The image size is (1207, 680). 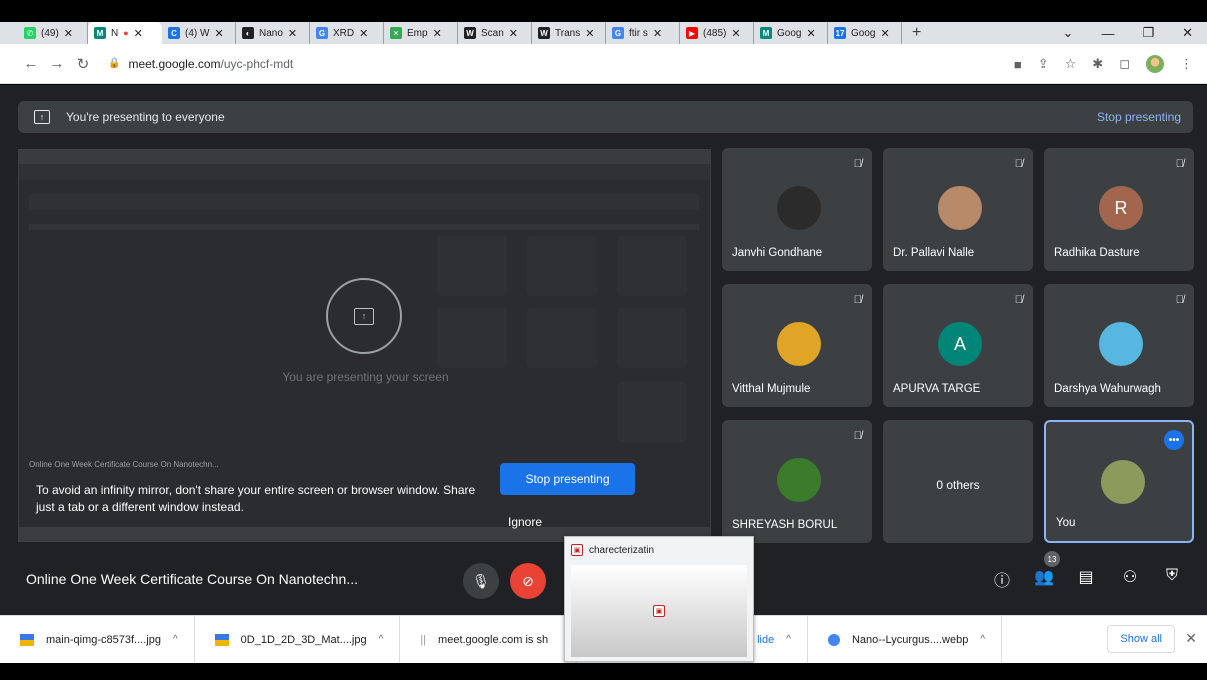 I want to click on browser-tab: M N ● ✕, so click(x=125, y=33).